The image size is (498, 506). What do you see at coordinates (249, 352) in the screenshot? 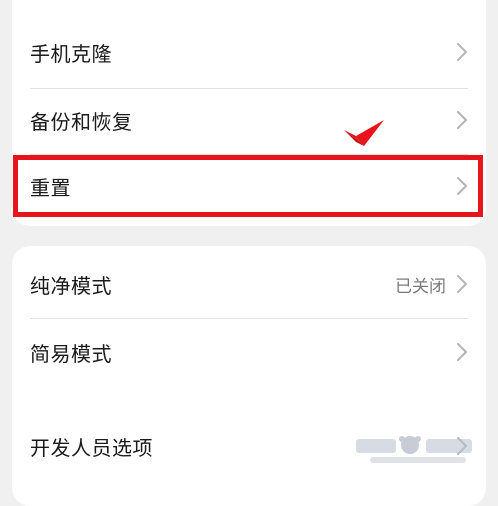
I see `row-simple-mode: 简易模式` at bounding box center [249, 352].